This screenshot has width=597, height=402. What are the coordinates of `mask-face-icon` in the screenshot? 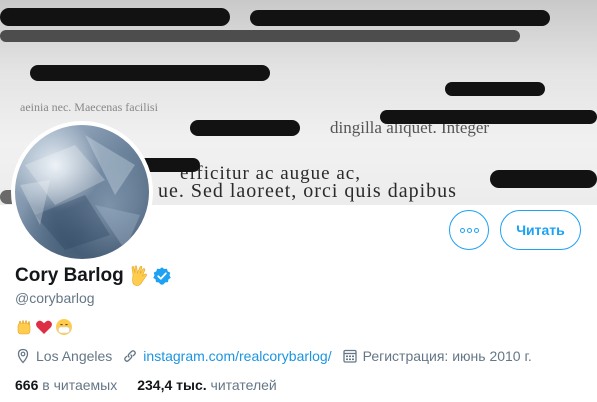 It's located at (64, 327).